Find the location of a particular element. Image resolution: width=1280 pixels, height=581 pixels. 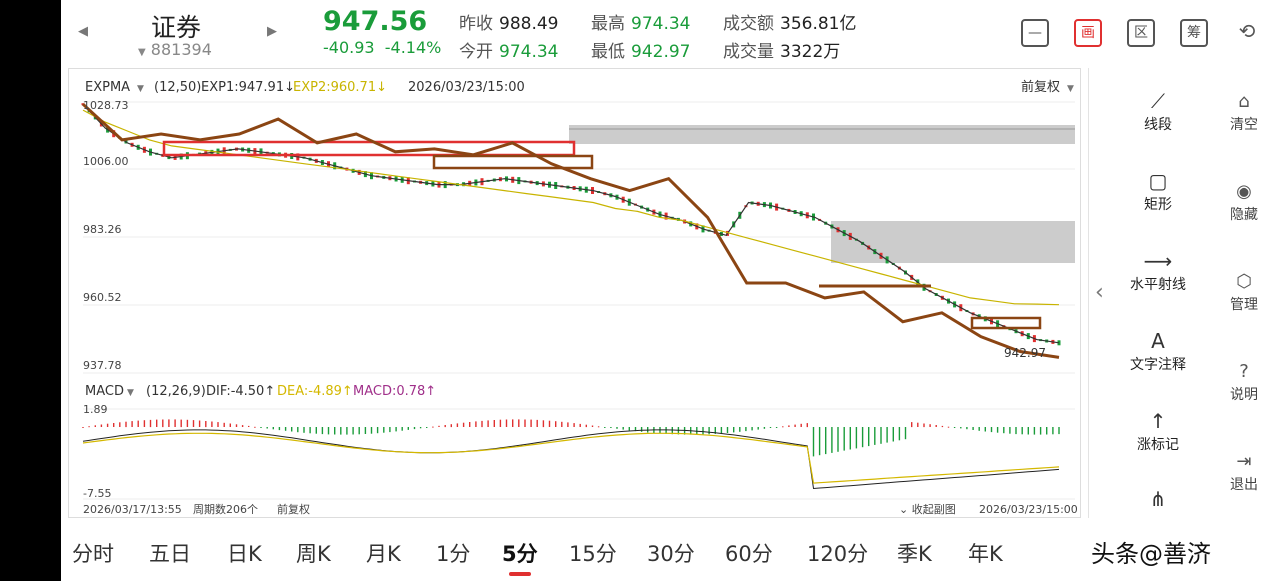

adjust-dropdown-icon: ▼ is located at coordinates (1070, 89).